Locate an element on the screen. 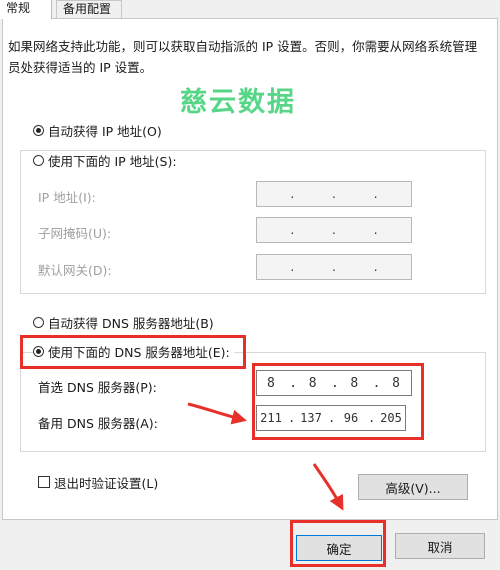  arrow-to-dns-fields is located at coordinates (217, 413).